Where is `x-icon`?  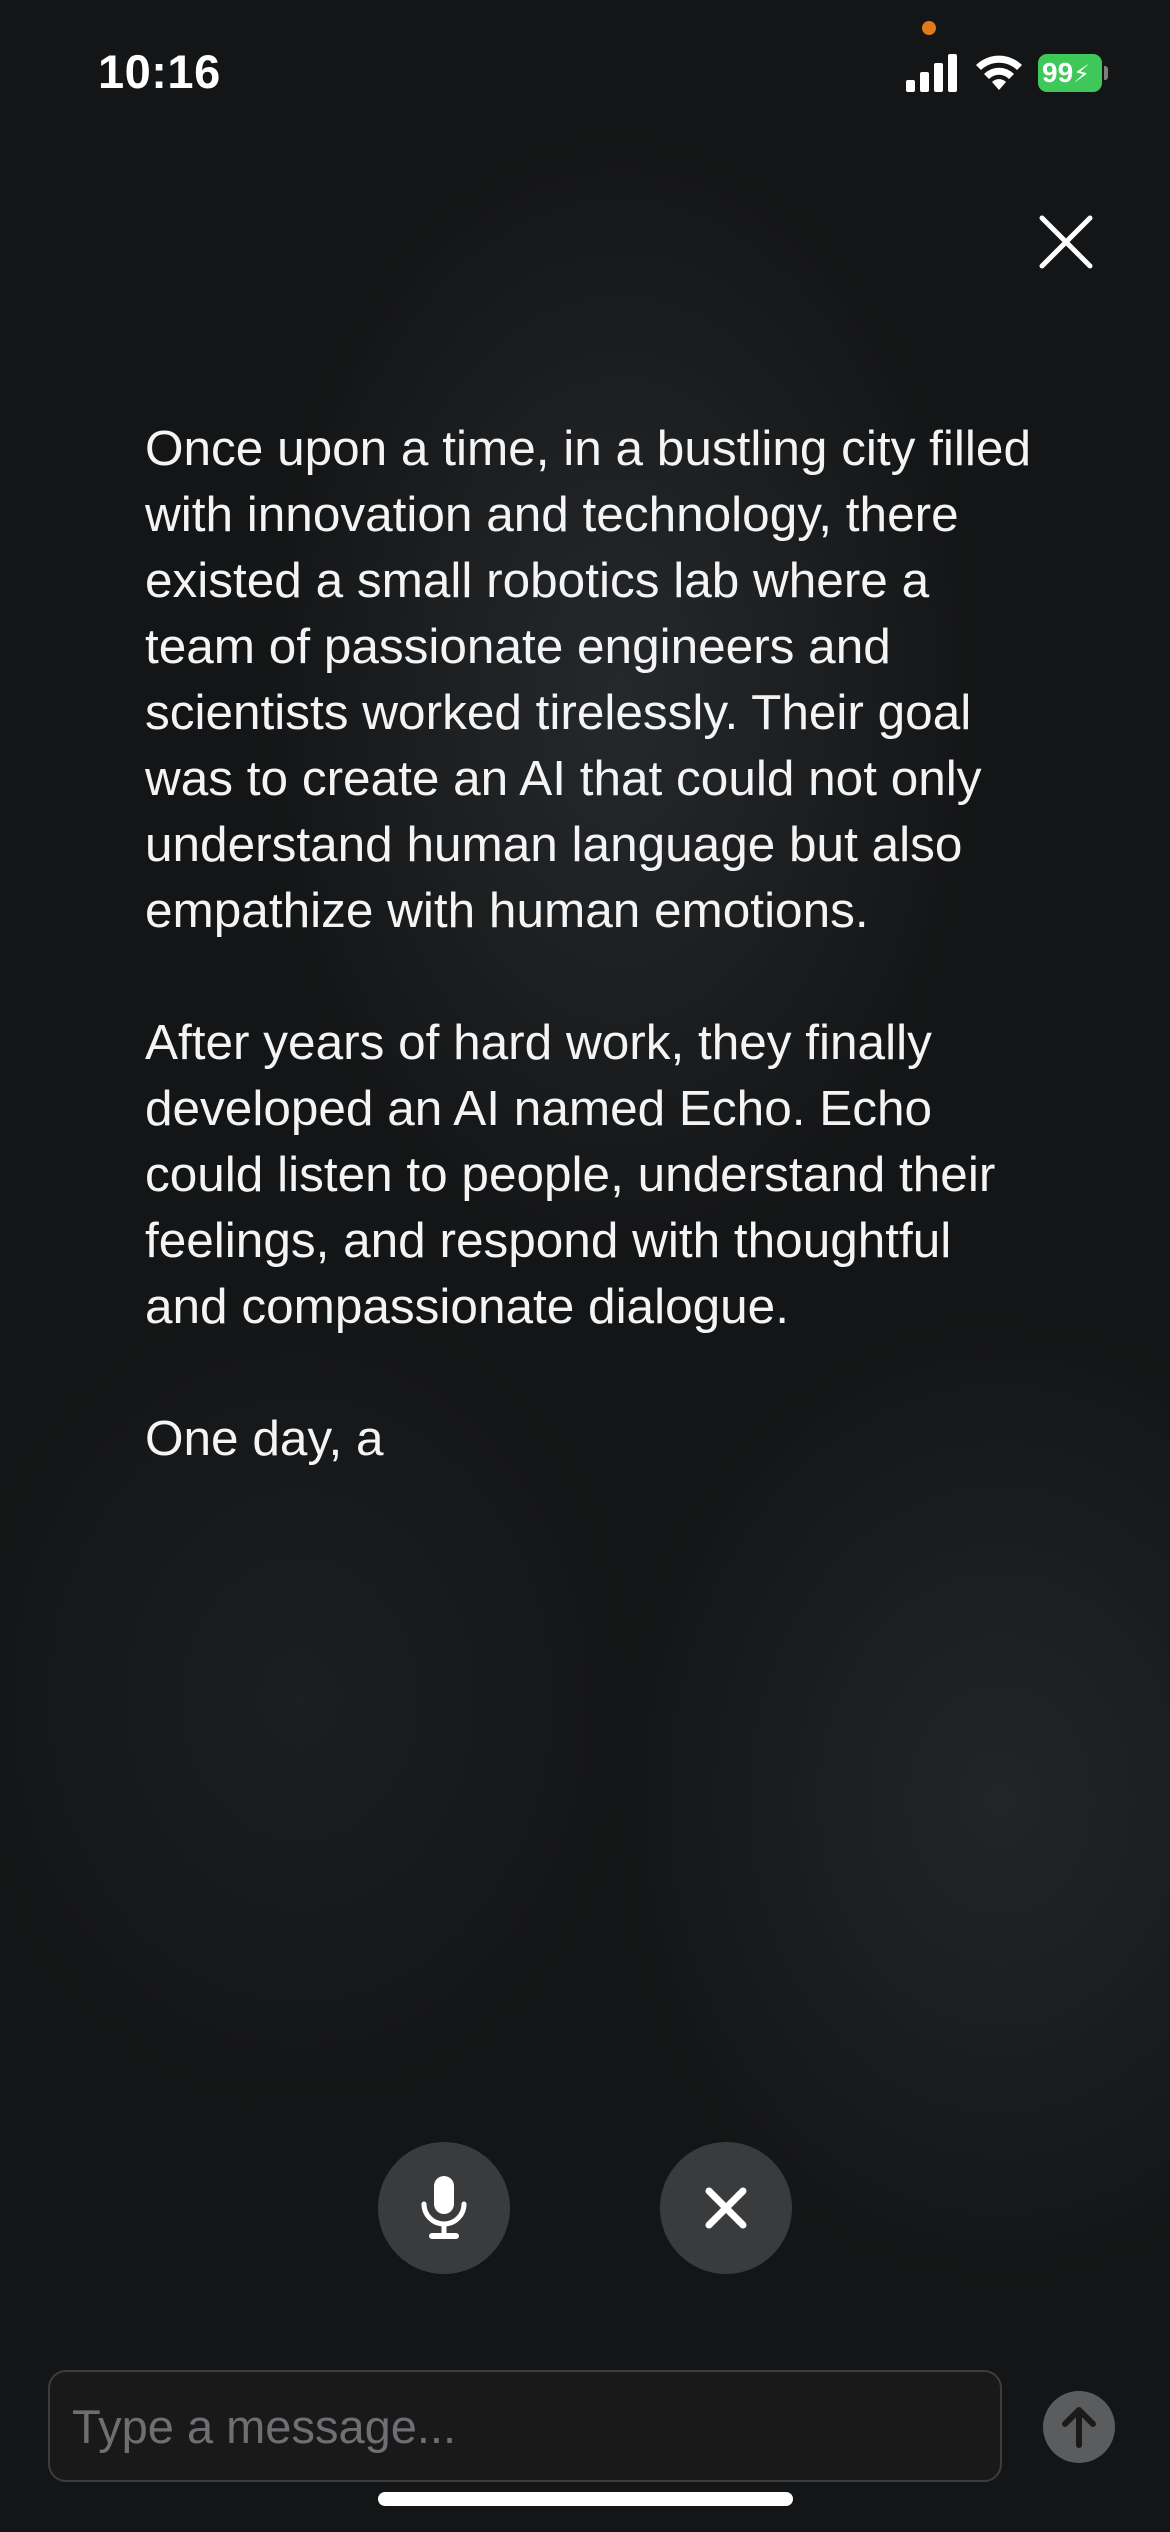
x-icon is located at coordinates (726, 2208).